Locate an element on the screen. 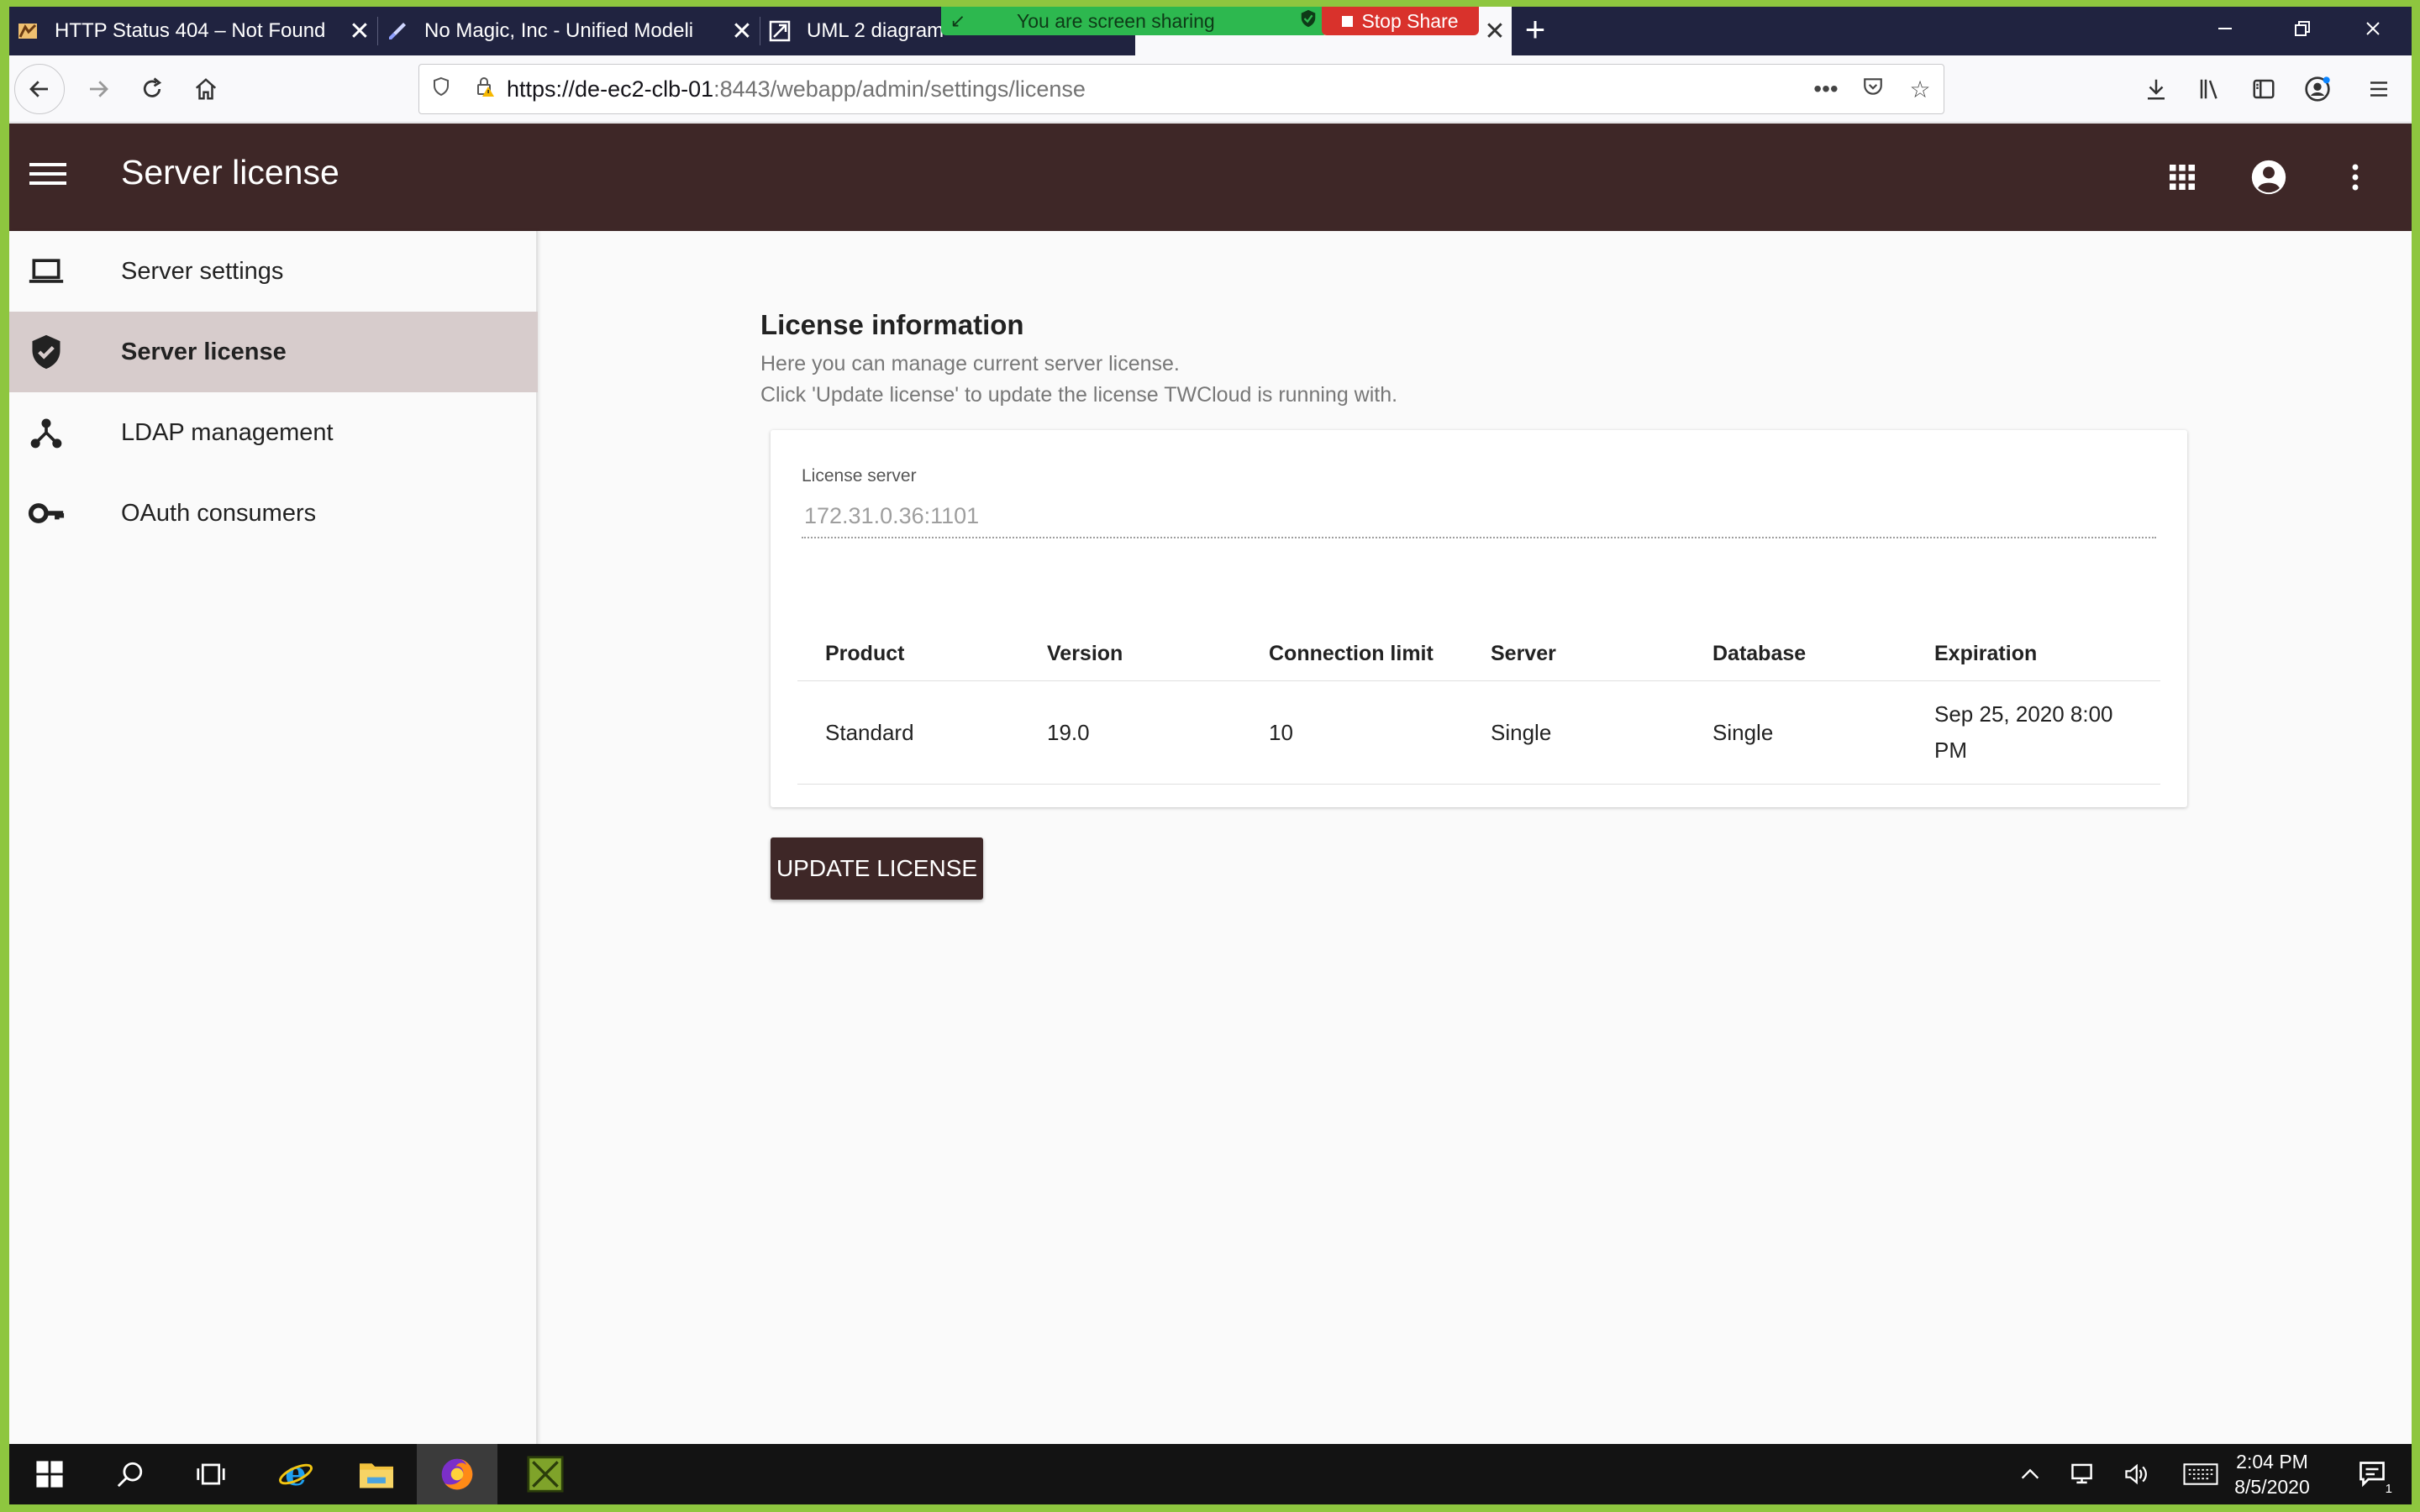  laptop-icon is located at coordinates (65, 271).